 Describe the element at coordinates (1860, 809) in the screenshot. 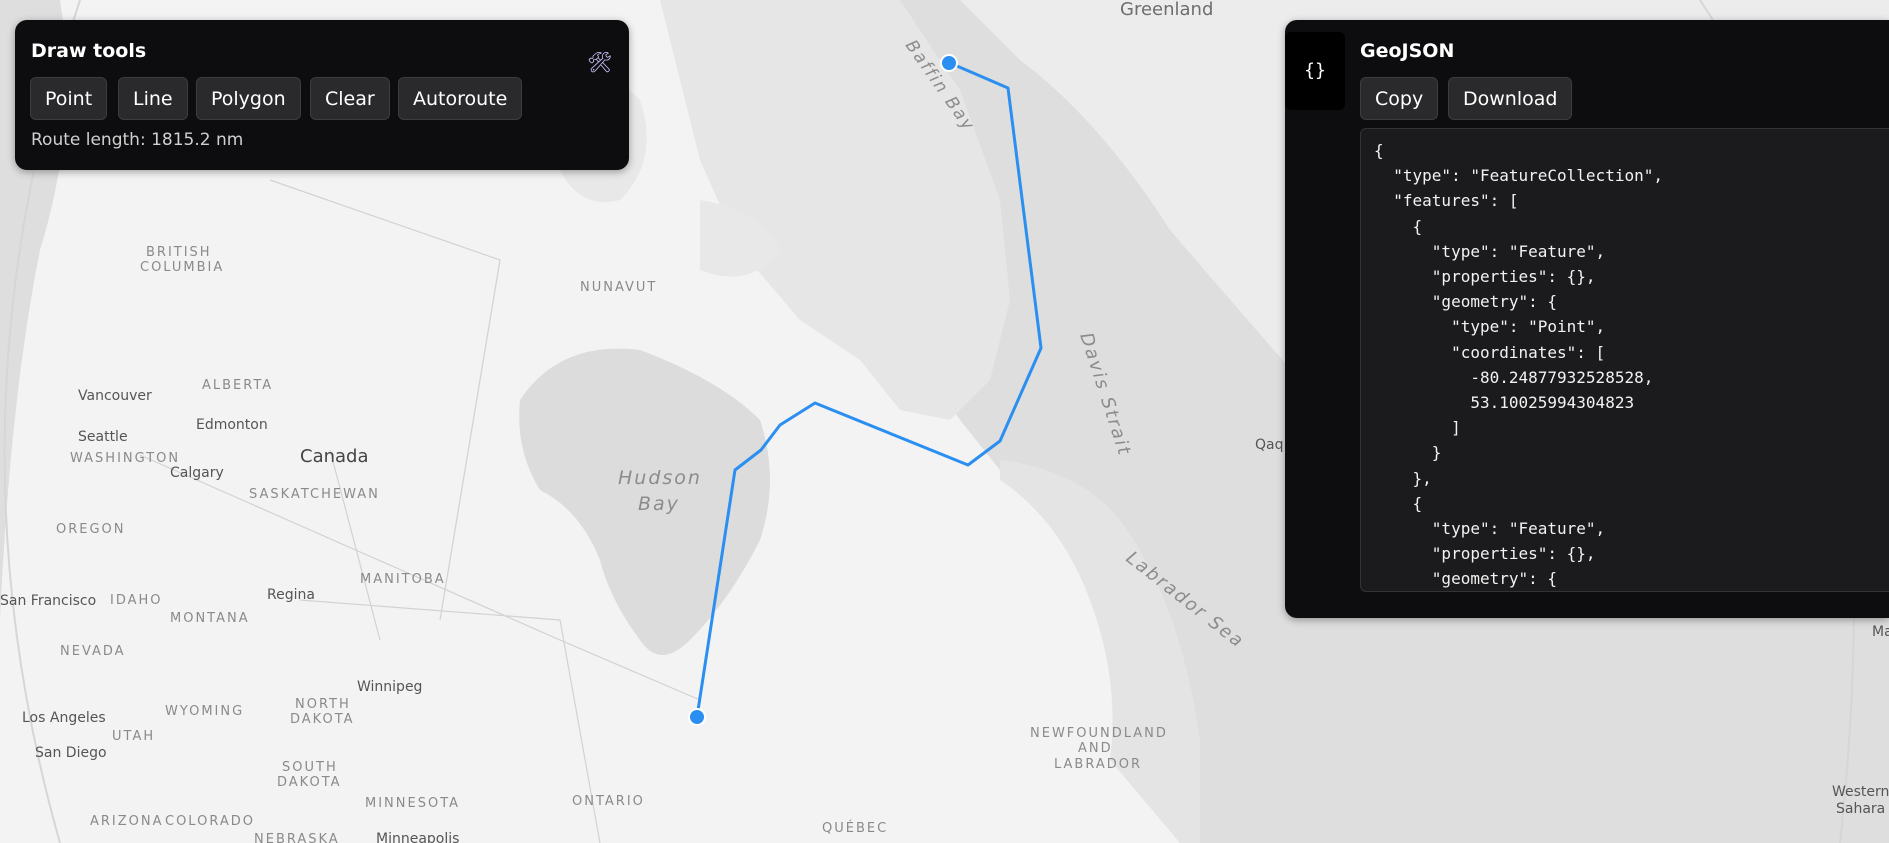

I see `label-western-sahara-2: Sahara` at that location.